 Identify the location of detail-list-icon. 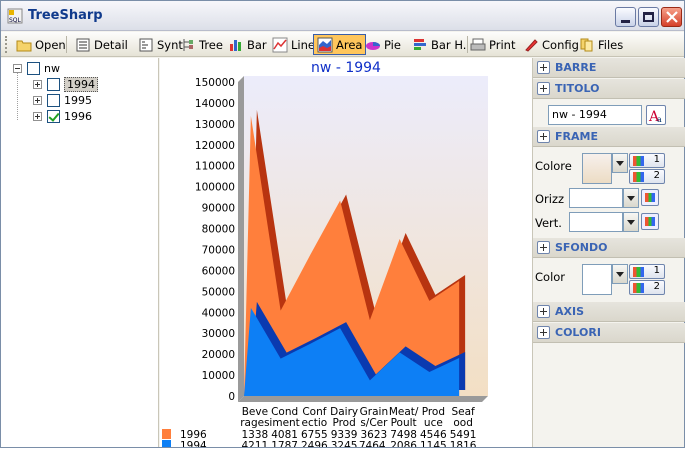
(83, 44).